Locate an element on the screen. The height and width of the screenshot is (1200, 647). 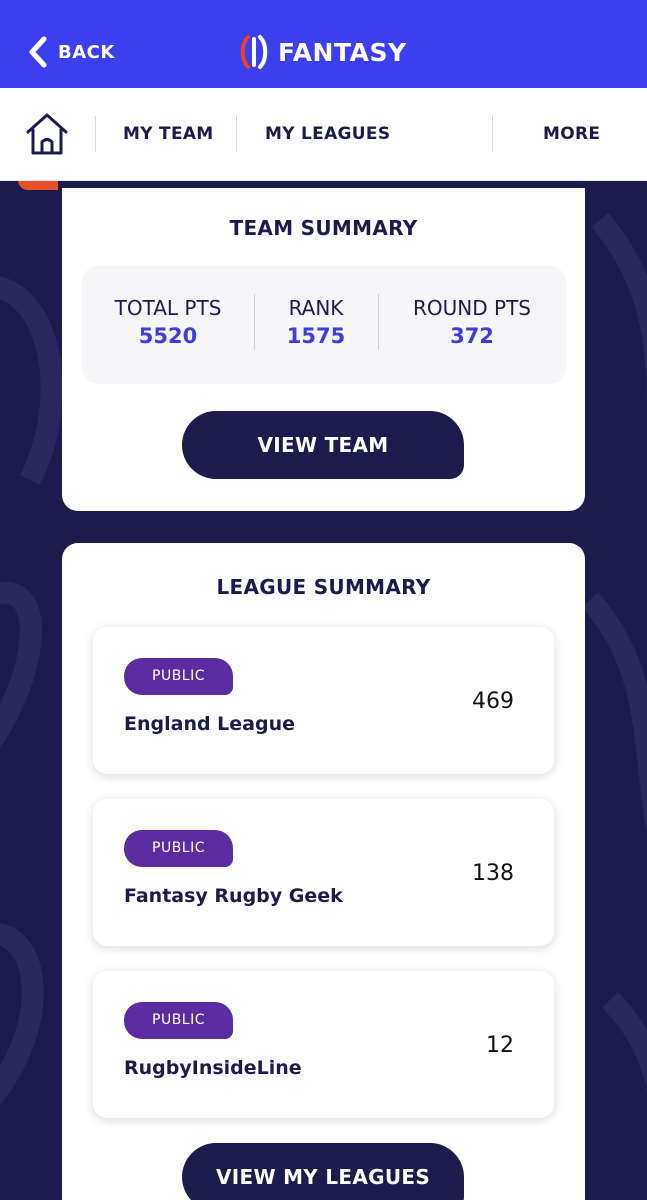
main-nav: MY TEAM MY LEAGUES MORE is located at coordinates (323, 134).